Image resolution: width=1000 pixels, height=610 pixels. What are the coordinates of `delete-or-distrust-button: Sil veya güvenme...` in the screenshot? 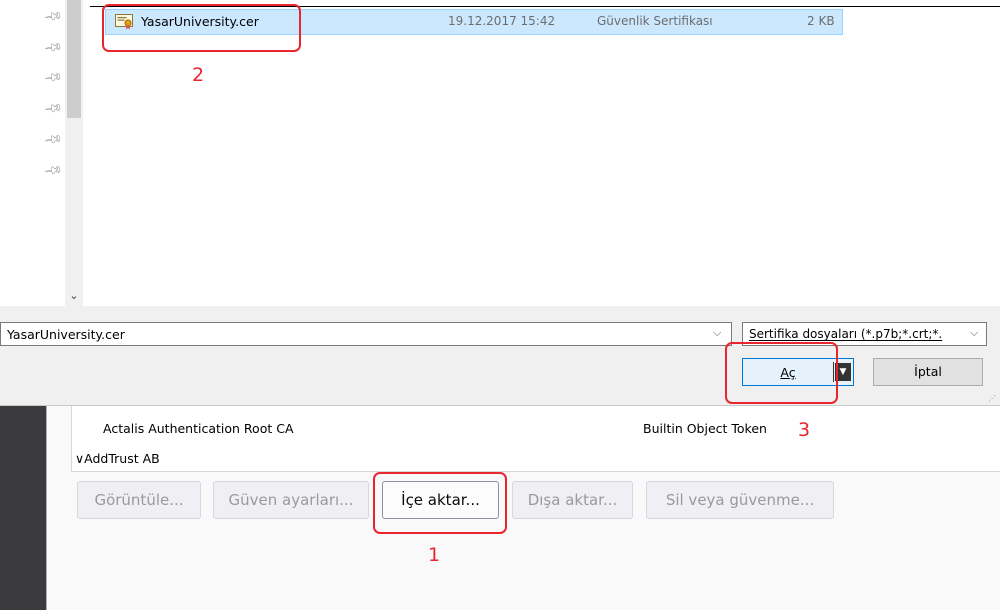 It's located at (740, 500).